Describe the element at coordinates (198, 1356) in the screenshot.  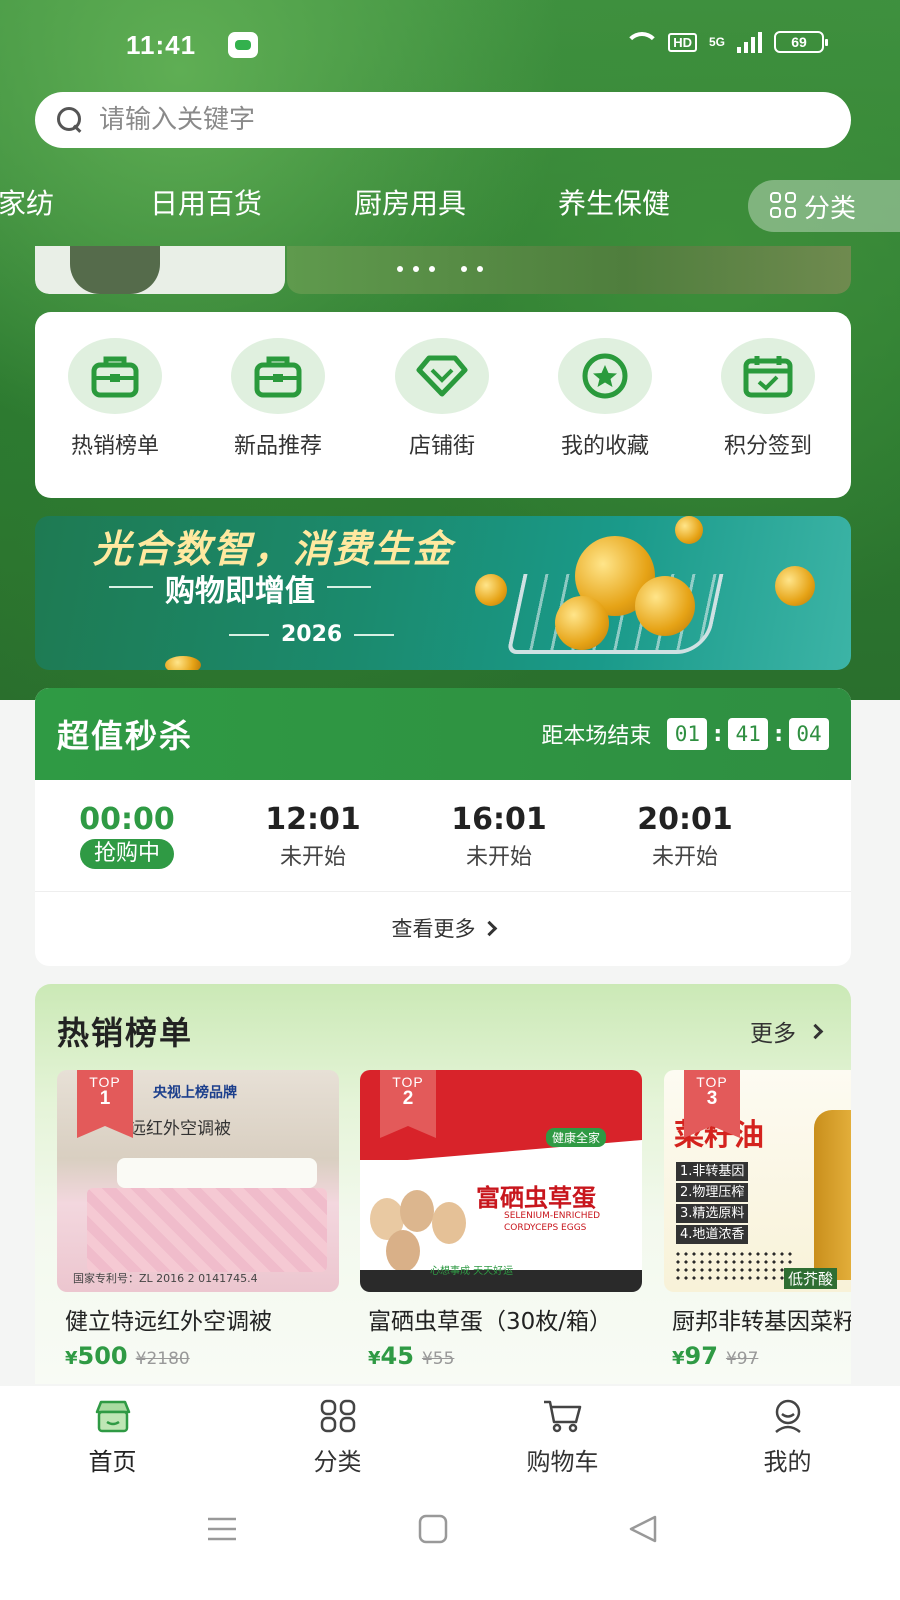
I see `product-price: ¥500 ¥2180` at that location.